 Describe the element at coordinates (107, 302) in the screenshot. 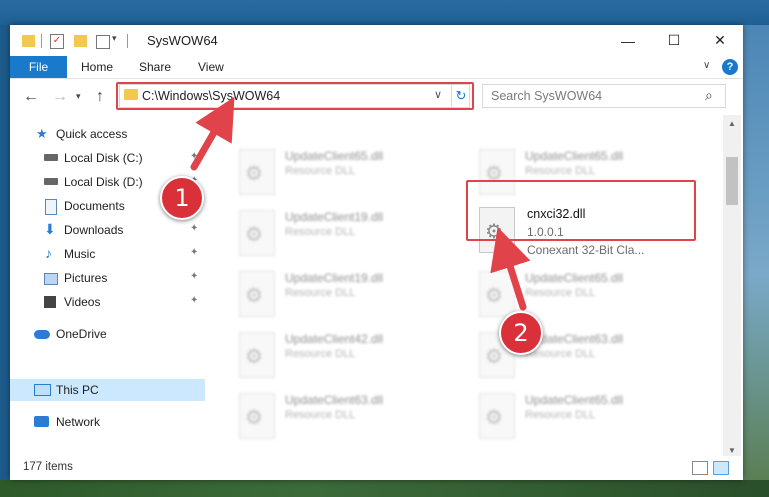

I see `sidebar-item-videos: Videos ✦` at that location.